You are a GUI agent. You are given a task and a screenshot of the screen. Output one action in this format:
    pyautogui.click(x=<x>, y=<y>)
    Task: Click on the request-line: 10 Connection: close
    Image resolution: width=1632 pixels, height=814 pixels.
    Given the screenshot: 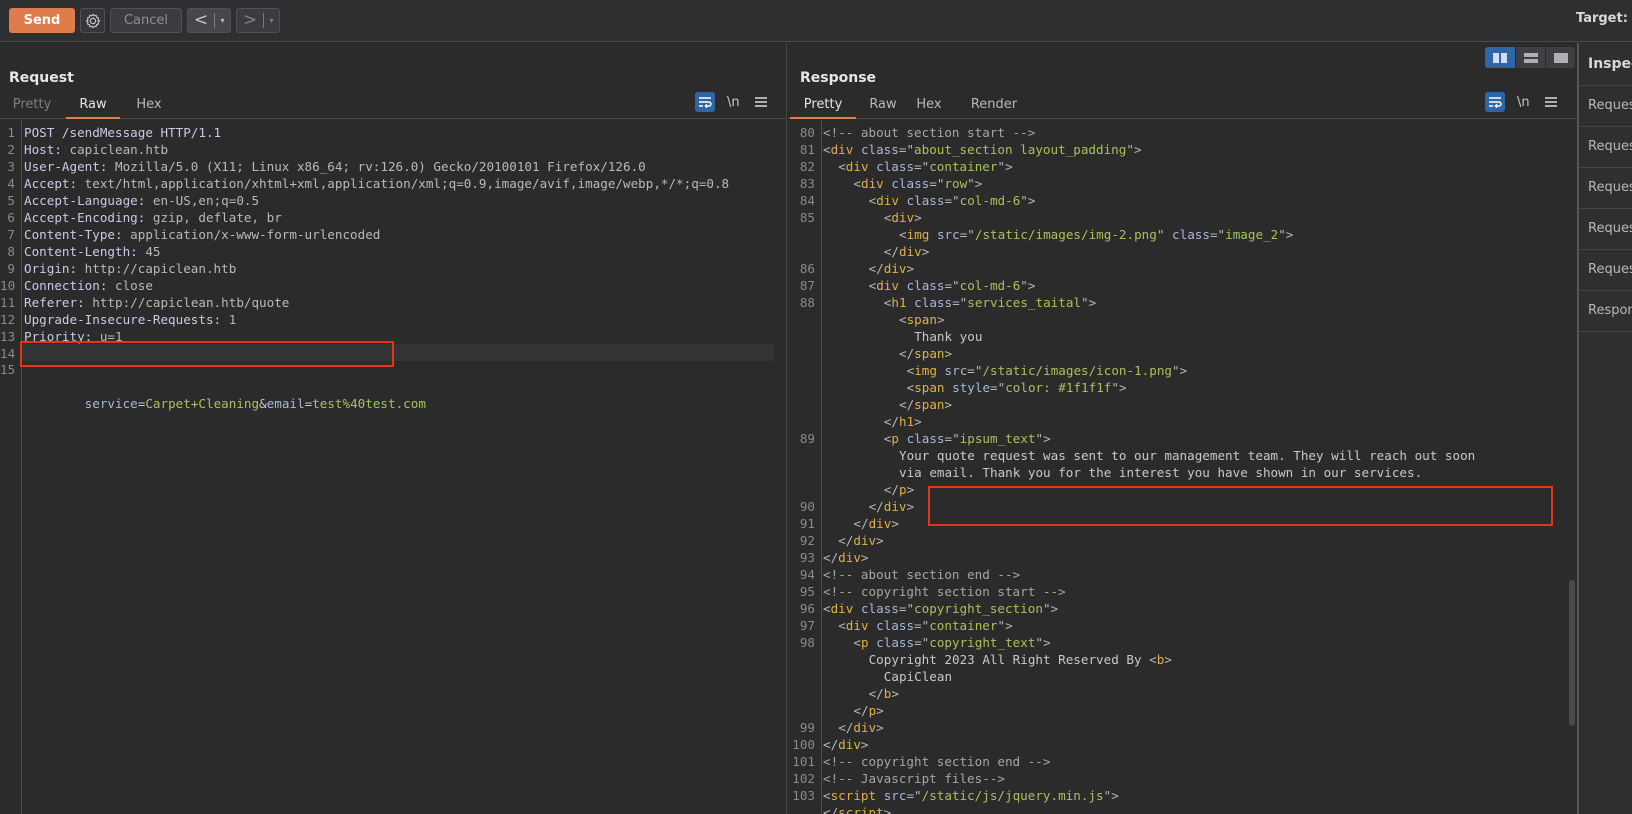 What is the action you would take?
    pyautogui.click(x=393, y=285)
    